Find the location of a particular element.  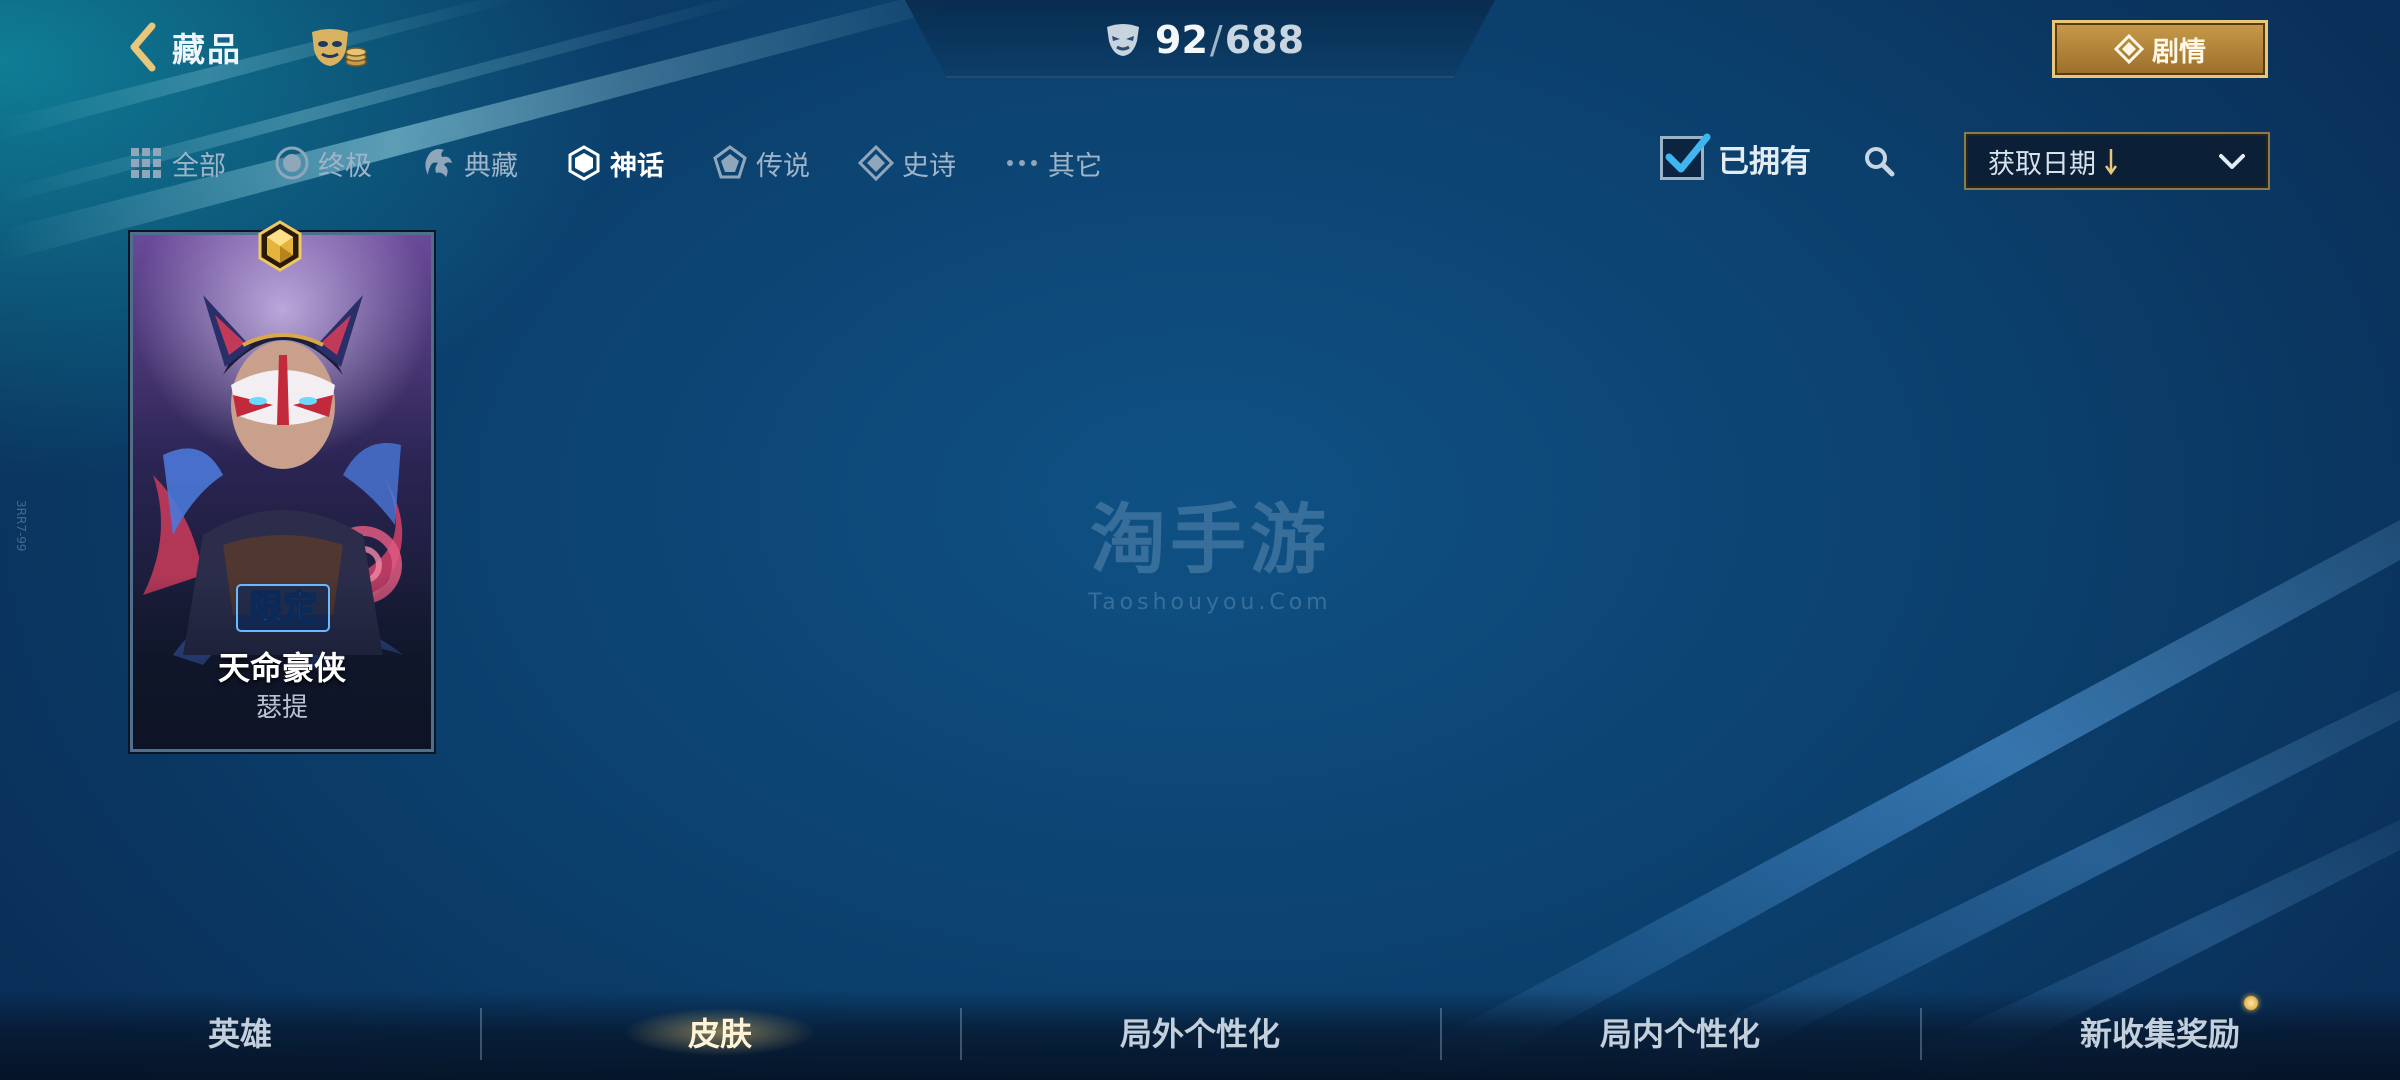

tab-label: 新收集奖励 is located at coordinates (2159, 1034).